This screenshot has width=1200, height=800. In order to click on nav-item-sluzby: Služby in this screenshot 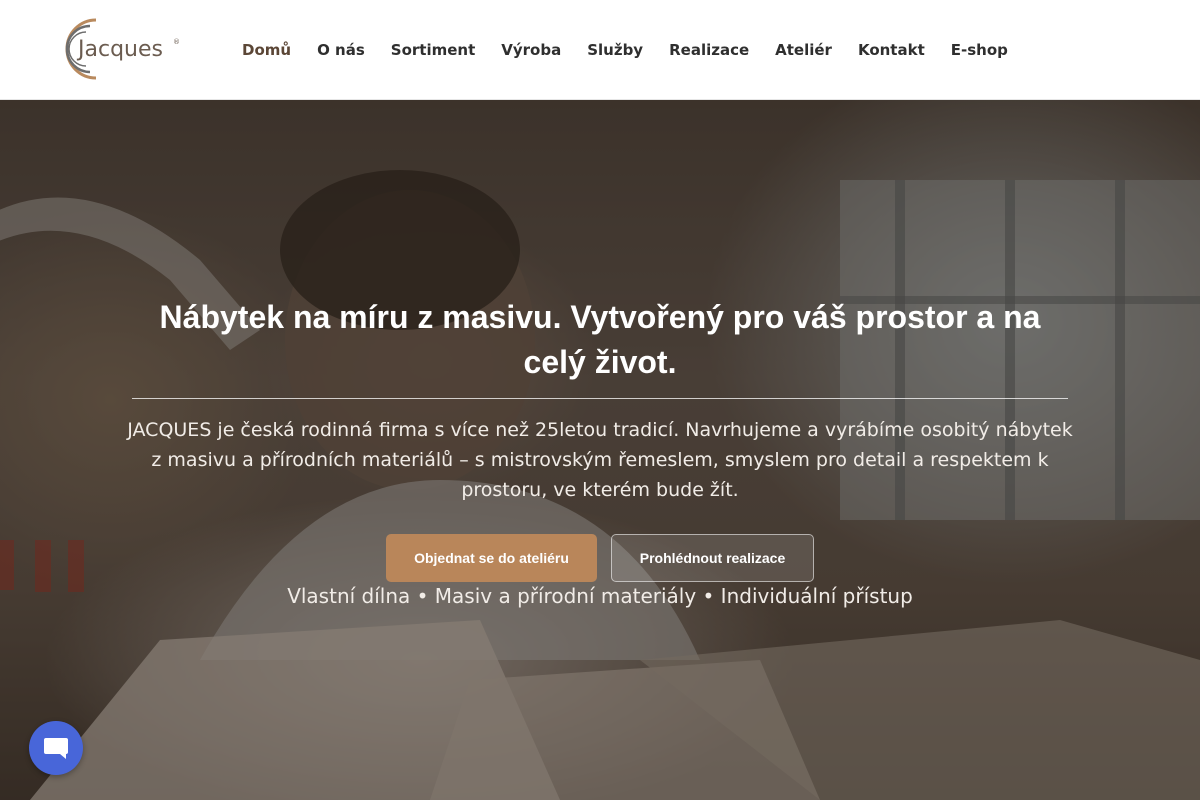, I will do `click(615, 50)`.